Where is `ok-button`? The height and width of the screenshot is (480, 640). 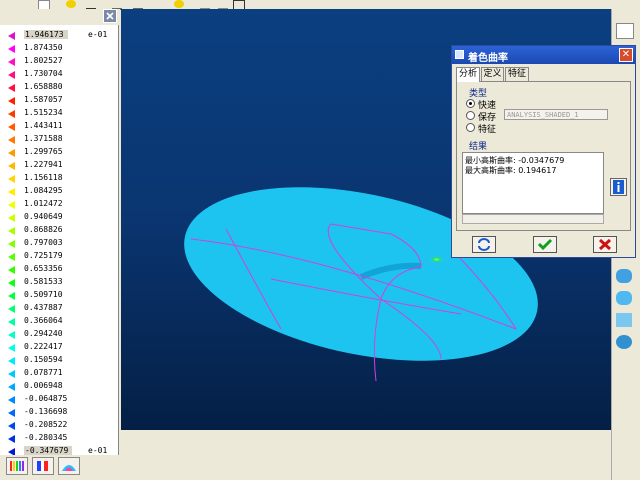
ok-button is located at coordinates (545, 244).